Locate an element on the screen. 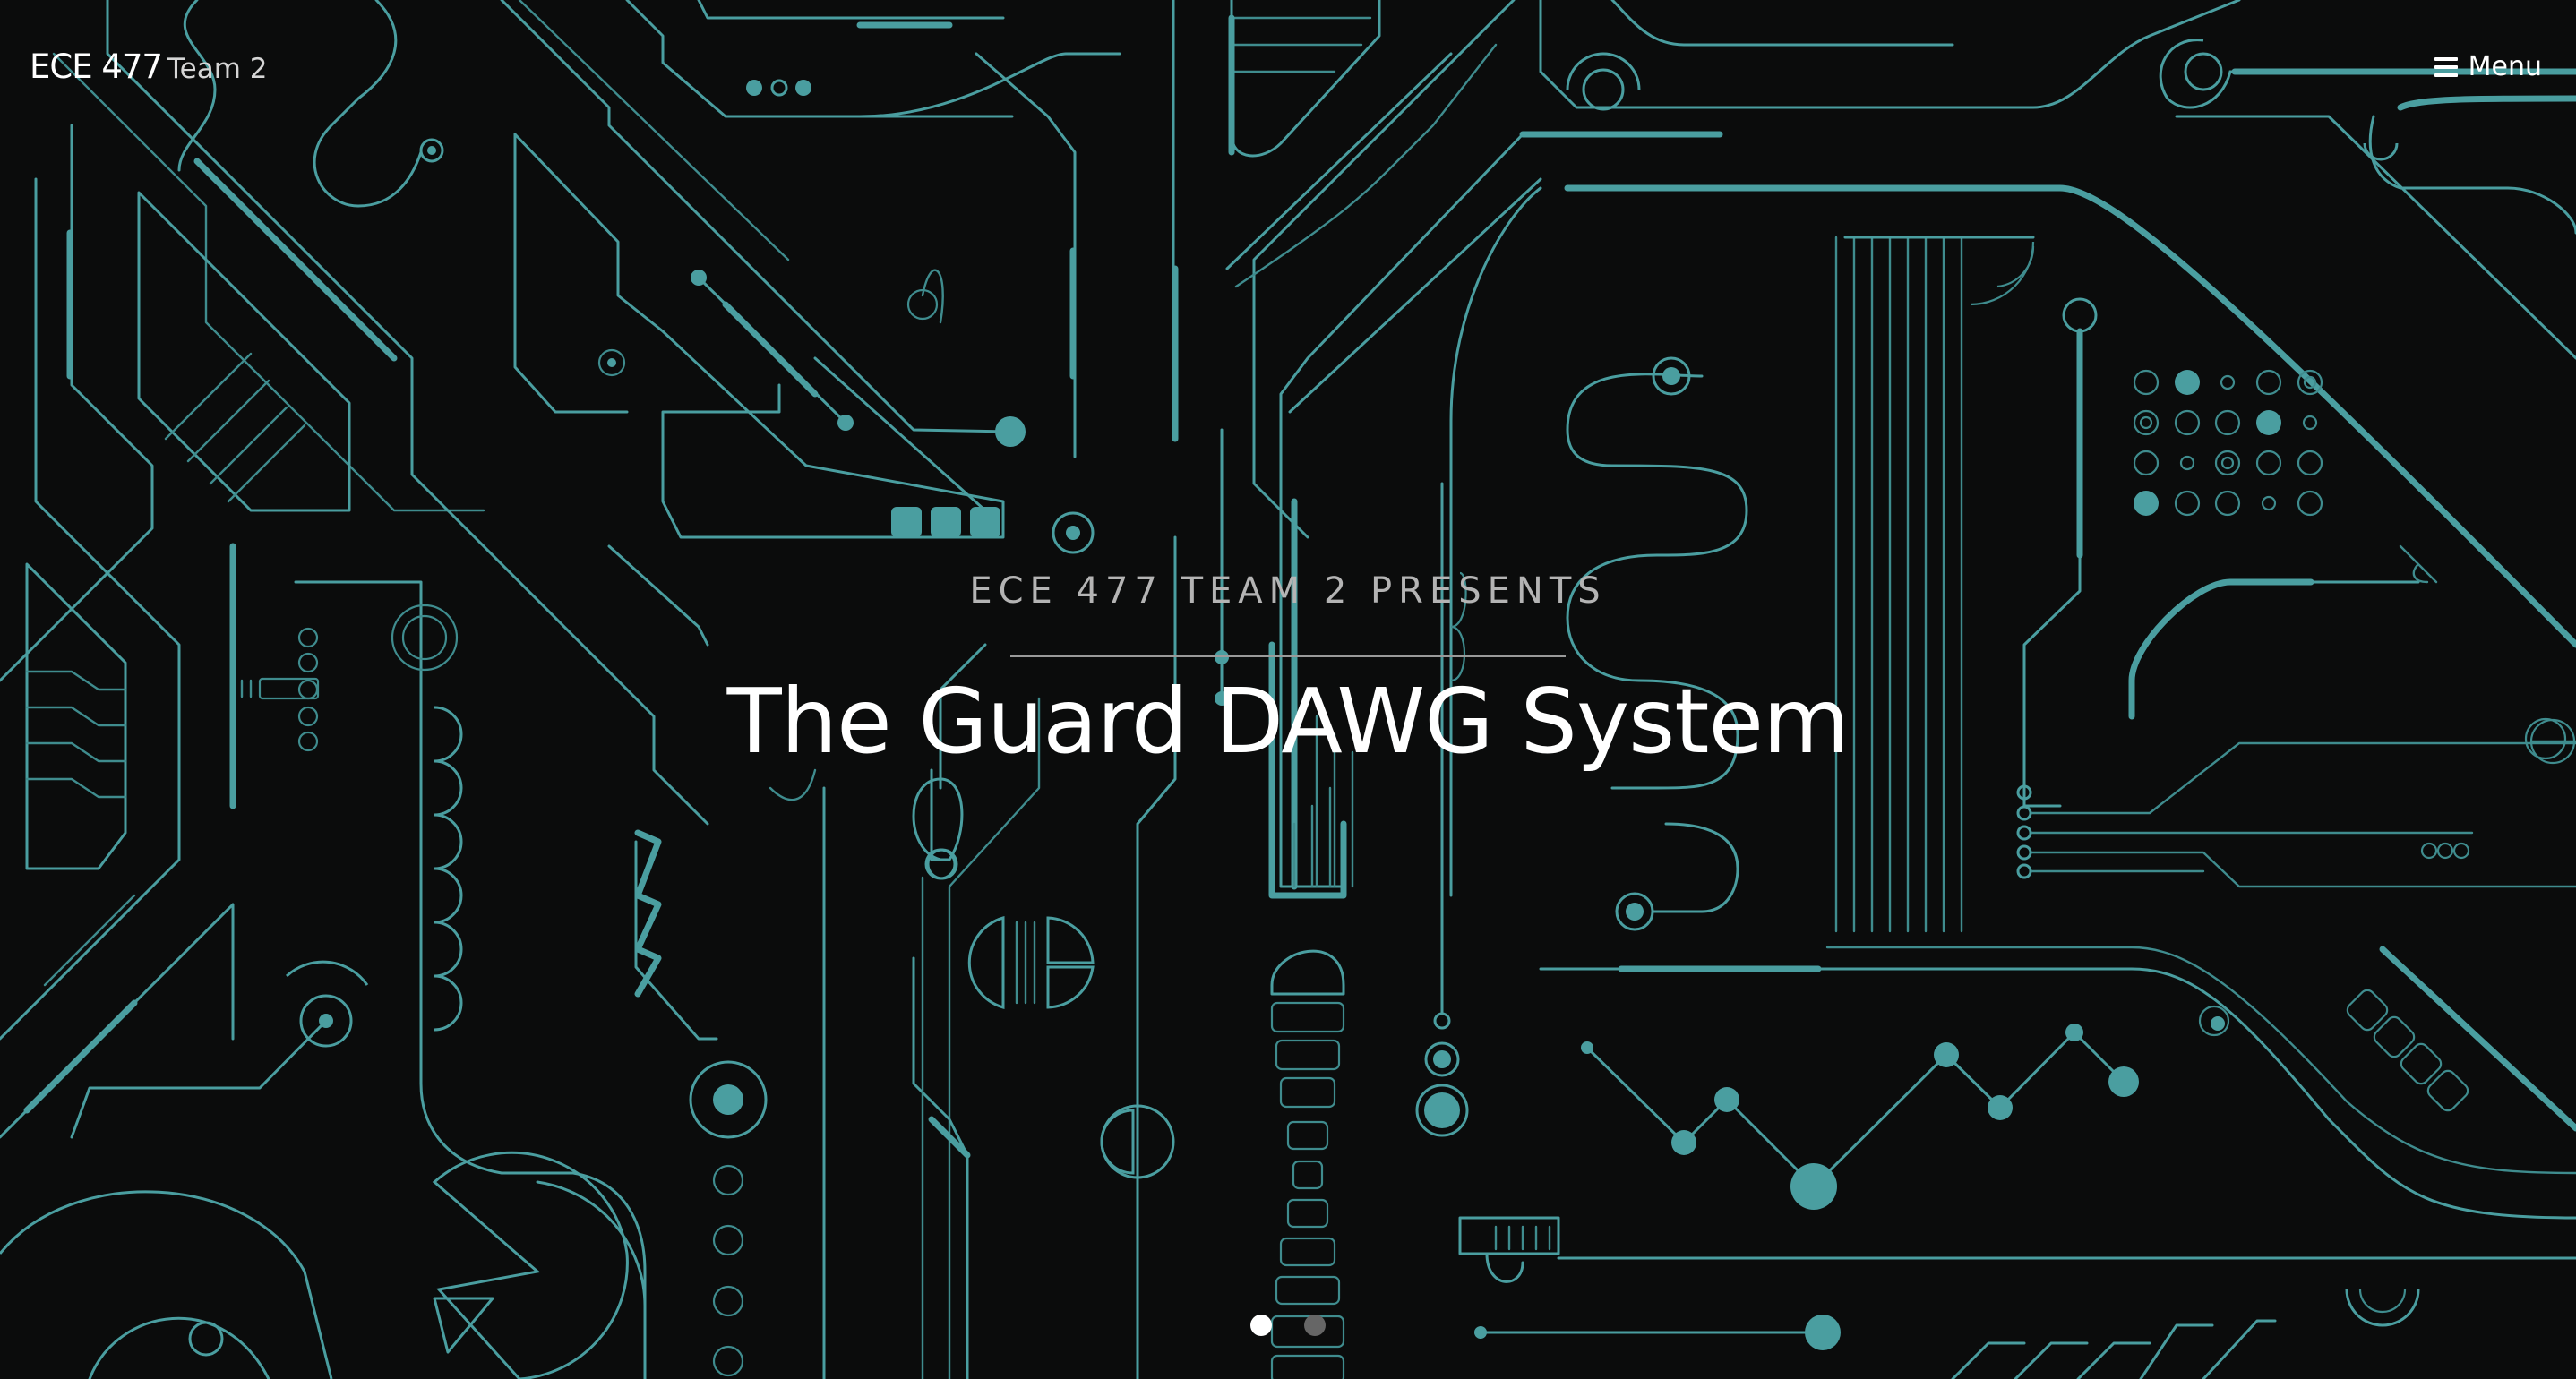 This screenshot has height=1379, width=2576. hero-kicker: ECE 477 TEAM 2 PRESENTS is located at coordinates (1288, 591).